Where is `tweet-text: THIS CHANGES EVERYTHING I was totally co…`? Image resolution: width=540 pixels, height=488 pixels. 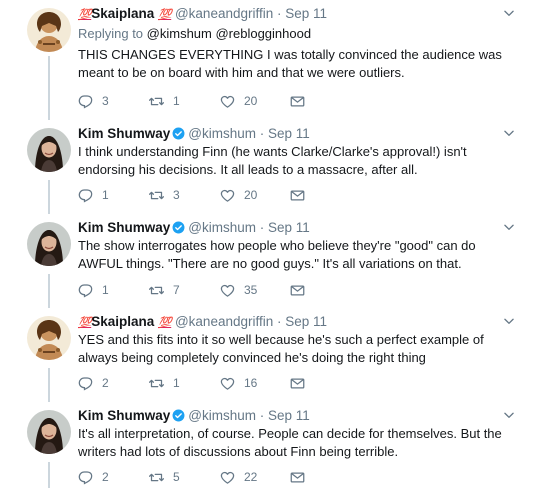
tweet-text: THIS CHANGES EVERYTHING I was totally co… is located at coordinates (290, 63).